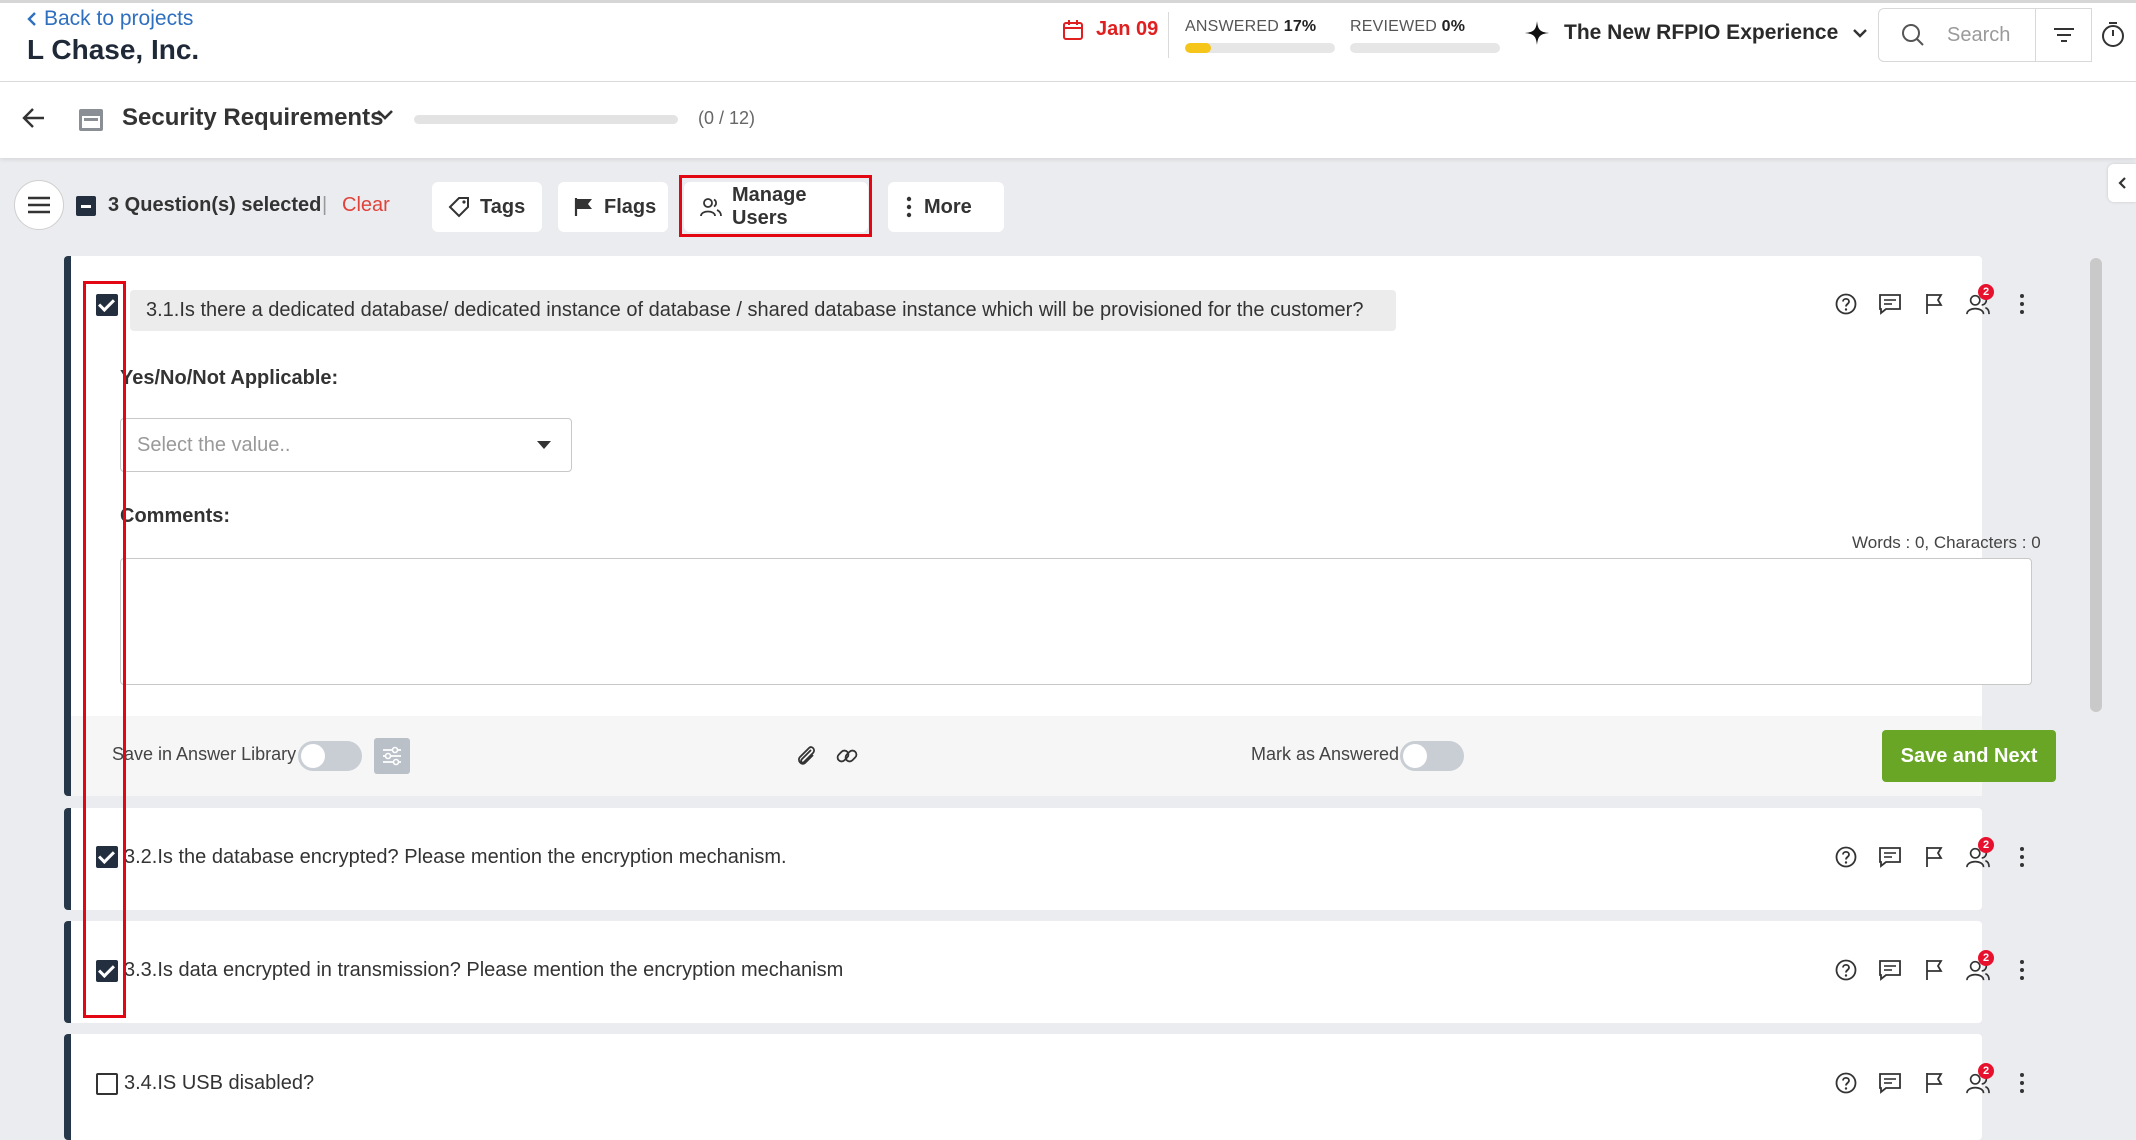 Image resolution: width=2136 pixels, height=1140 pixels. What do you see at coordinates (219, 1083) in the screenshot?
I see `question-text: 3.4.IS USB disabled?` at bounding box center [219, 1083].